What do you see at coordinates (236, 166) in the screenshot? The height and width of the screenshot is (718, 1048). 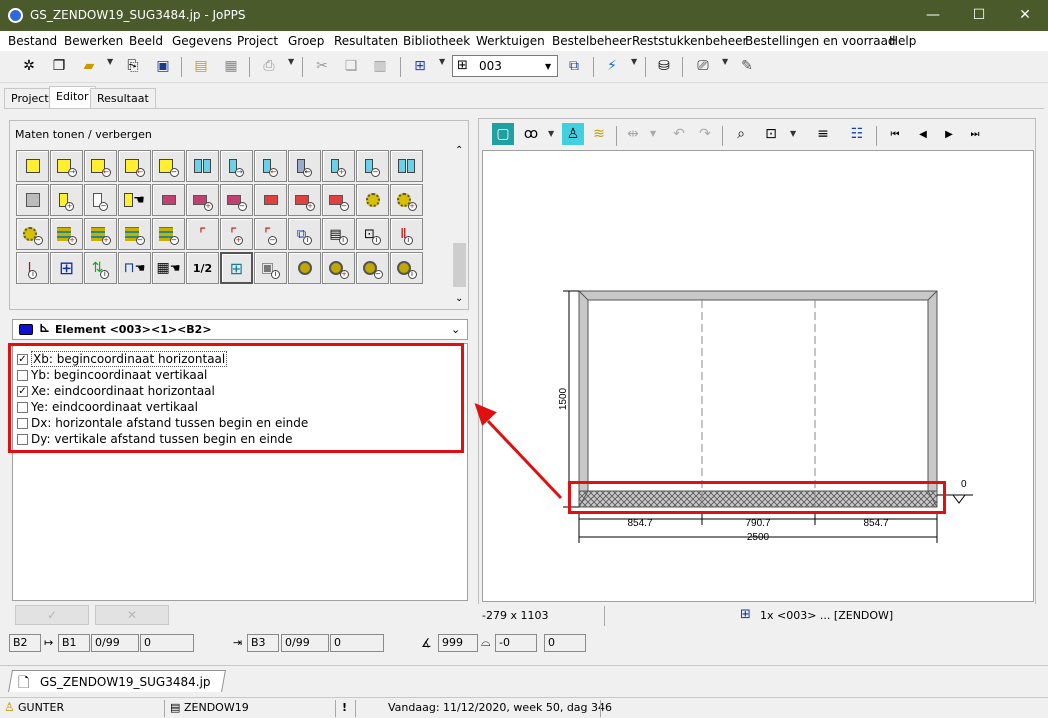 I see `profile-next-icon: →` at bounding box center [236, 166].